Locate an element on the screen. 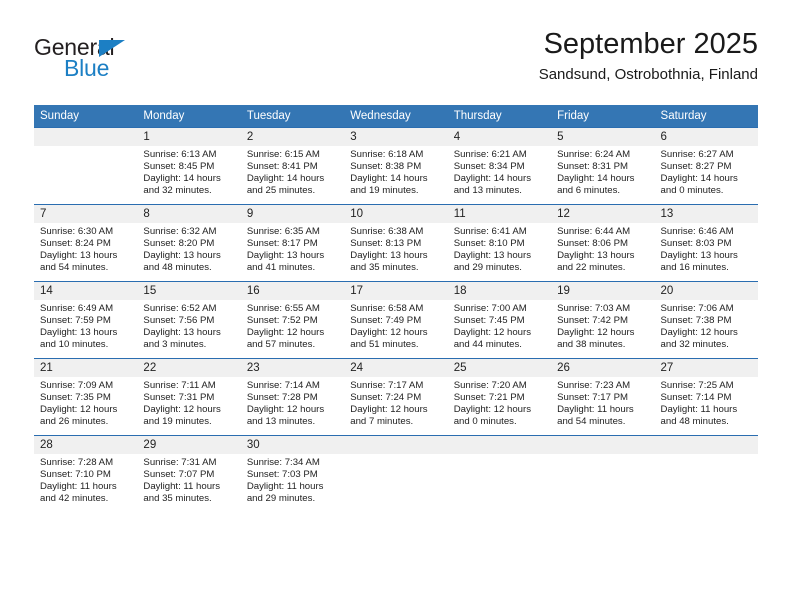 The height and width of the screenshot is (612, 792). sunset-text: Sunset: 8:41 PM is located at coordinates (282, 167).